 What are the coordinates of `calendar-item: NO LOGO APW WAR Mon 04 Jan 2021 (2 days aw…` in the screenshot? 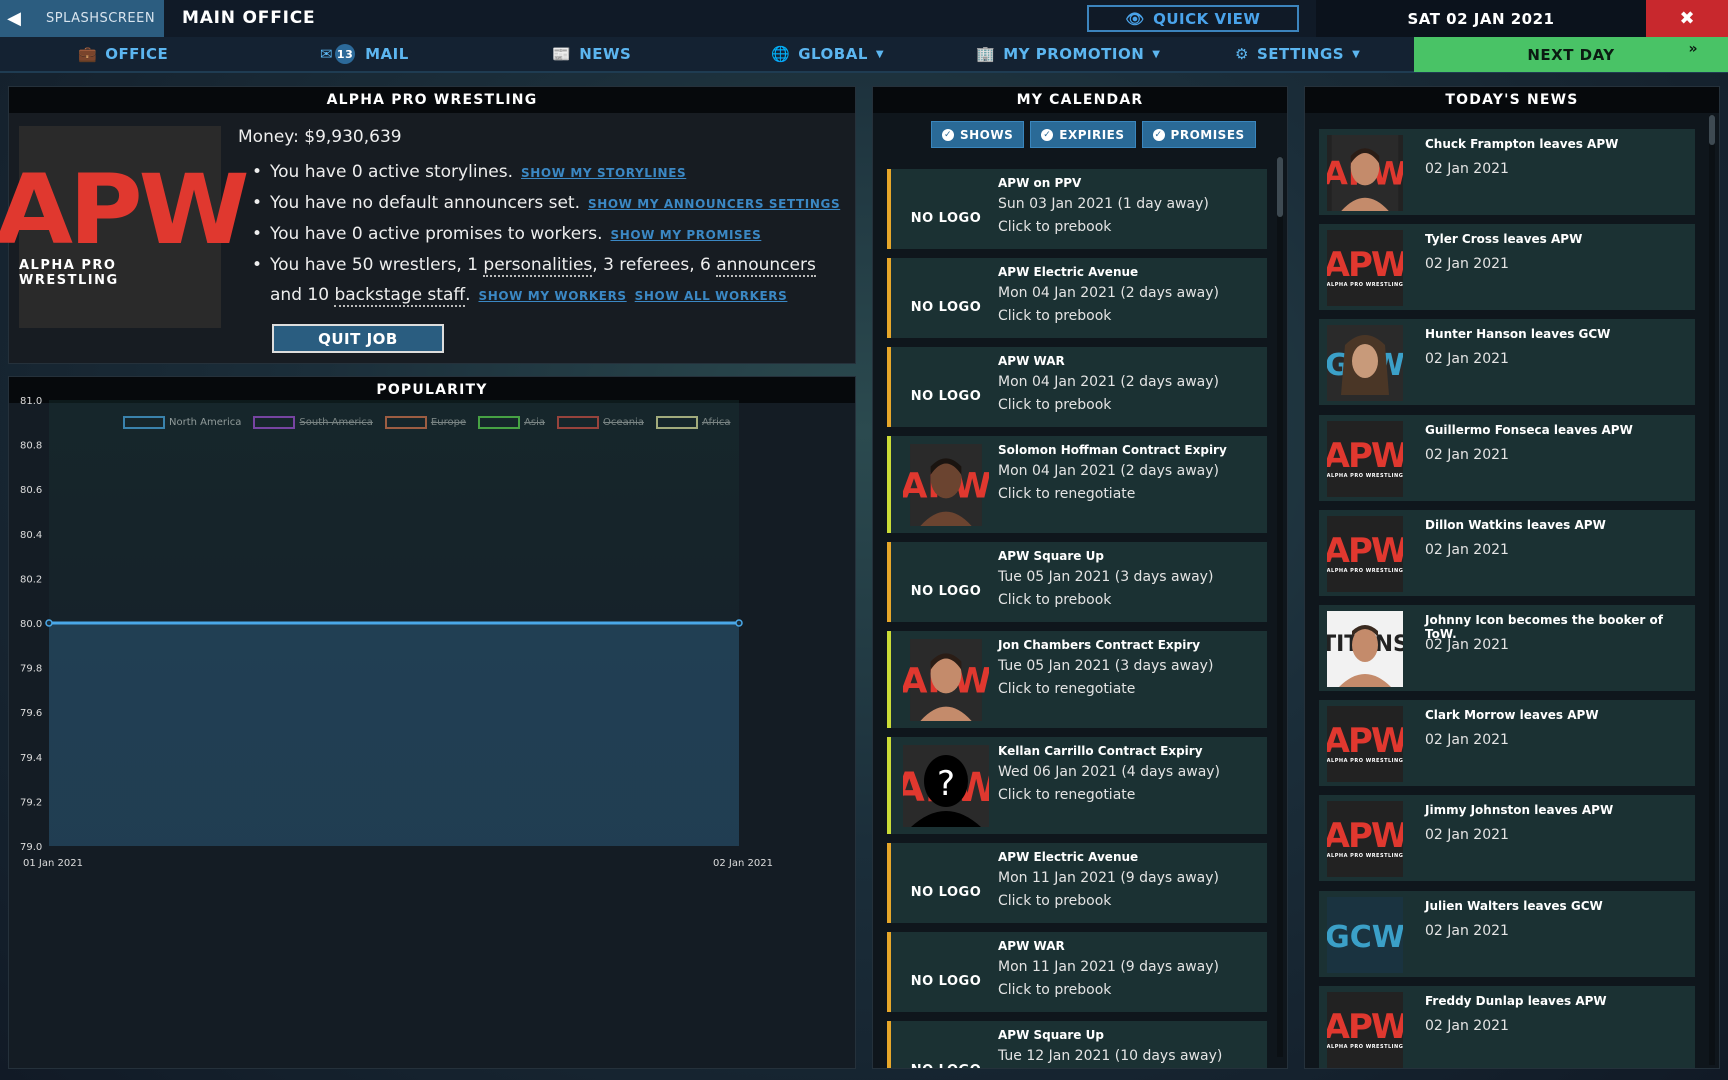 It's located at (1077, 387).